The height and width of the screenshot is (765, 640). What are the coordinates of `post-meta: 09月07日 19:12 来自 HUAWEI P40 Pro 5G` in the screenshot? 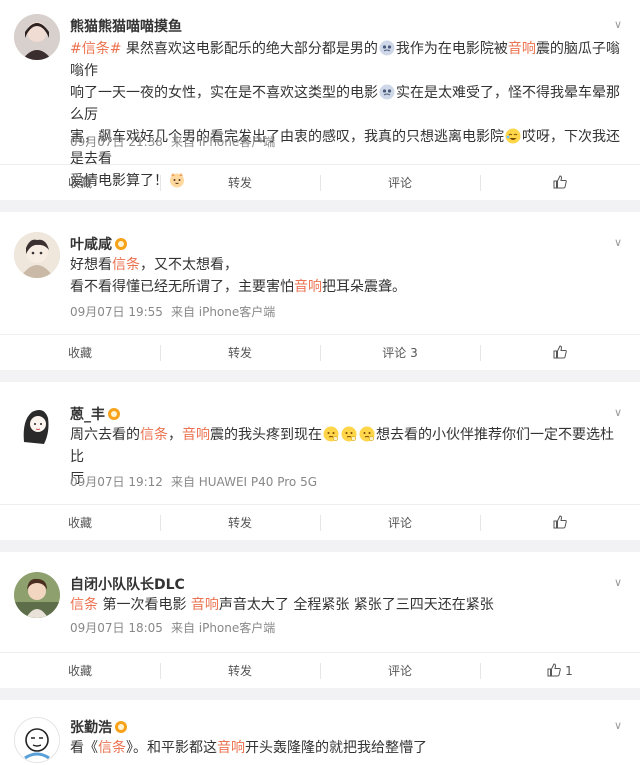 It's located at (197, 481).